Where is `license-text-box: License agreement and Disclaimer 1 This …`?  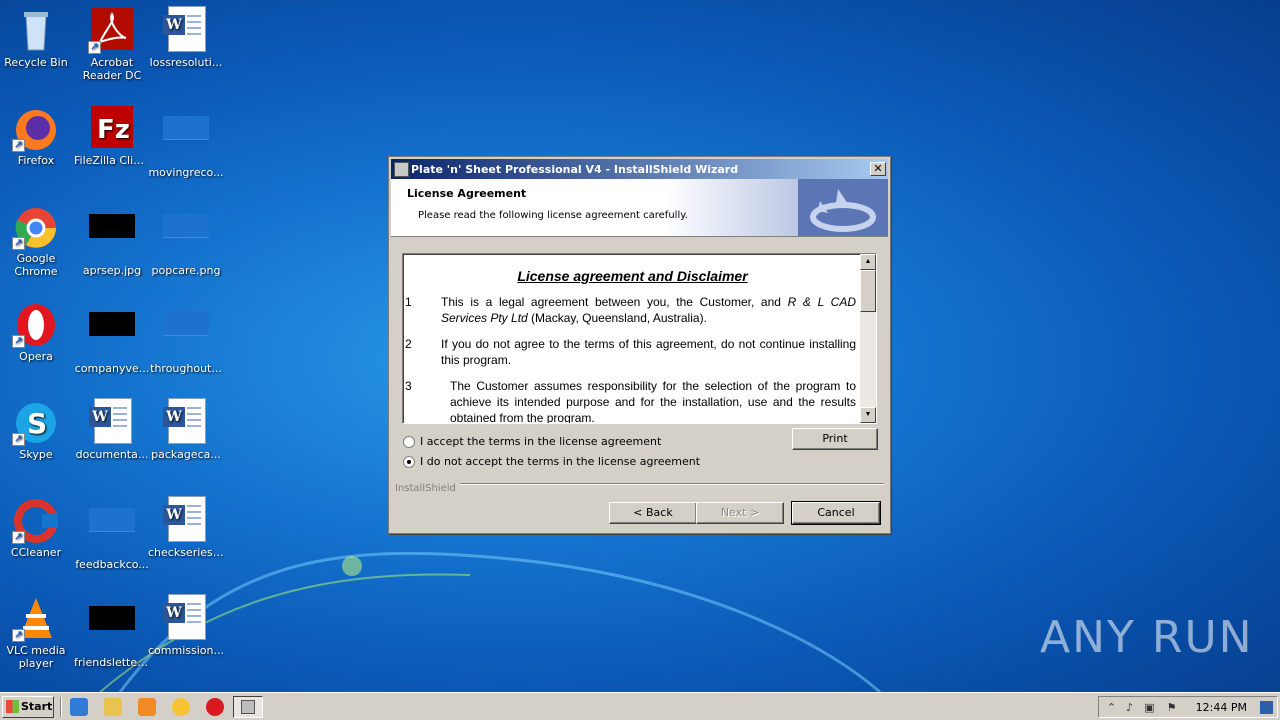 license-text-box: License agreement and Disclaimer 1 This … is located at coordinates (639, 338).